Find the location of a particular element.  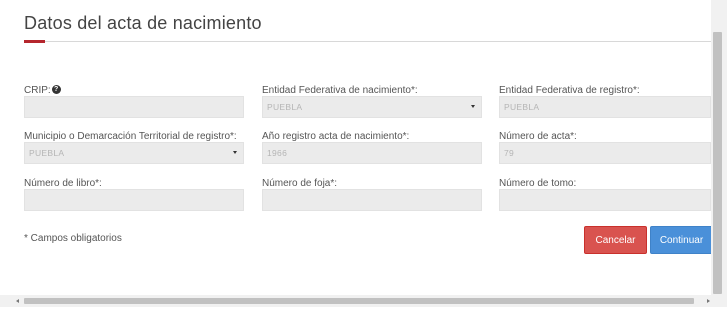

birth-state-label: Entidad Federativa de nacimiento*: is located at coordinates (340, 90).